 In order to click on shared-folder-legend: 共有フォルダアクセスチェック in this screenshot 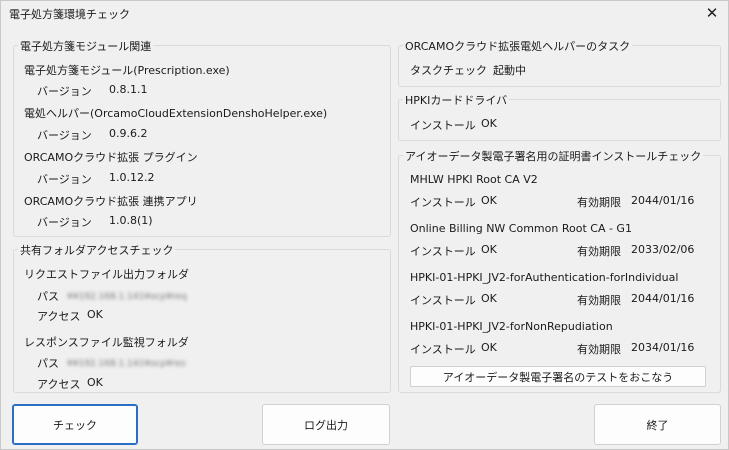, I will do `click(97, 250)`.